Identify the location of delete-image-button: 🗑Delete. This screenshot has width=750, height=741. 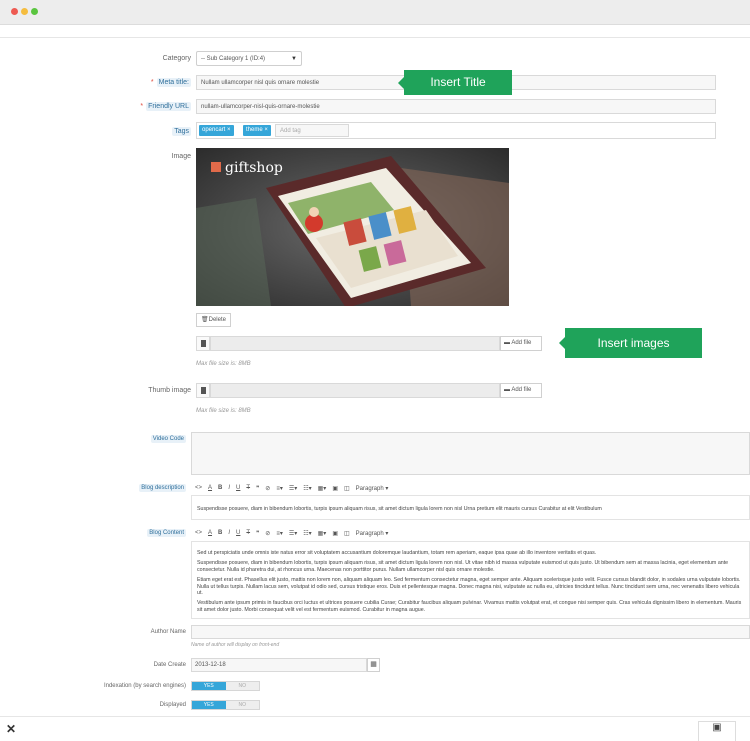
(213, 320).